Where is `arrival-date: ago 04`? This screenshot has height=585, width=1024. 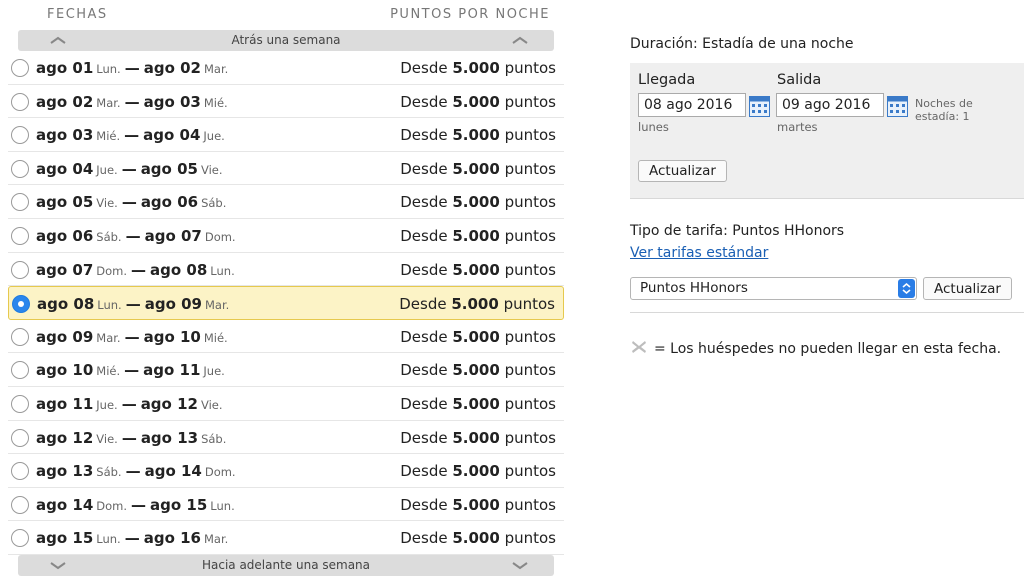 arrival-date: ago 04 is located at coordinates (65, 168).